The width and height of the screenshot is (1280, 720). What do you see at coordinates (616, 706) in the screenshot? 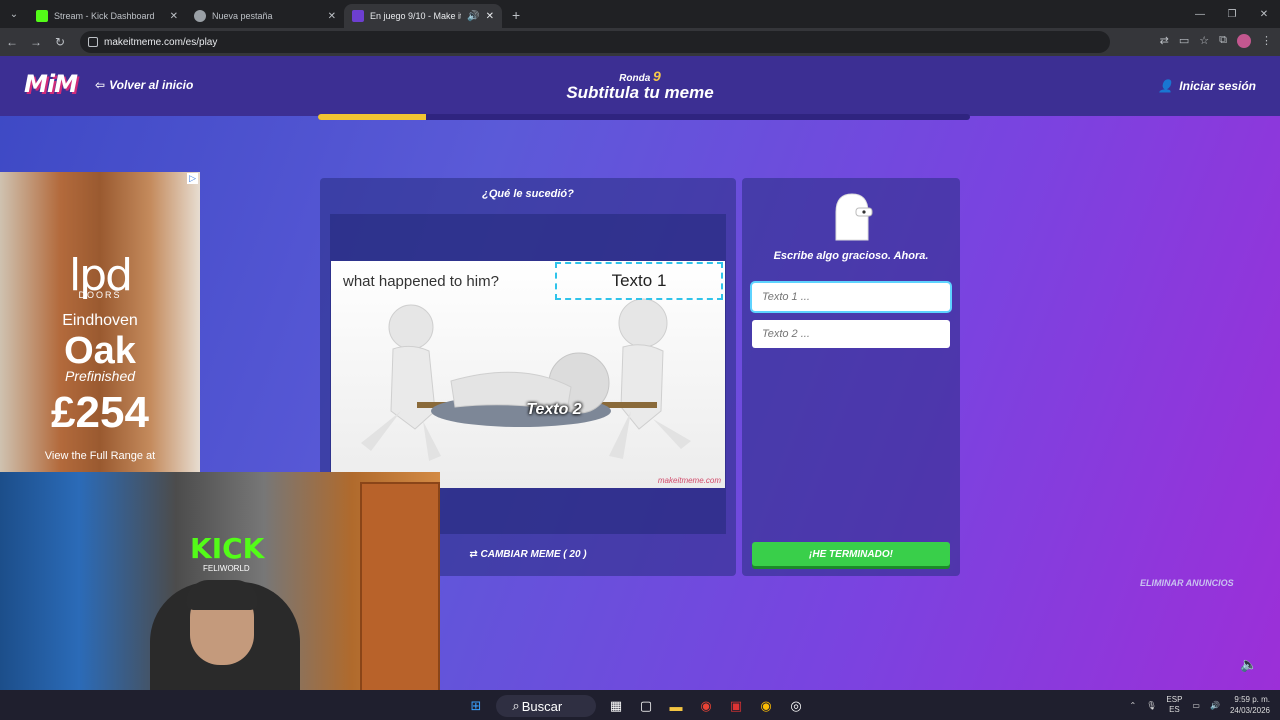
I see `widget-icon: ▦` at bounding box center [616, 706].